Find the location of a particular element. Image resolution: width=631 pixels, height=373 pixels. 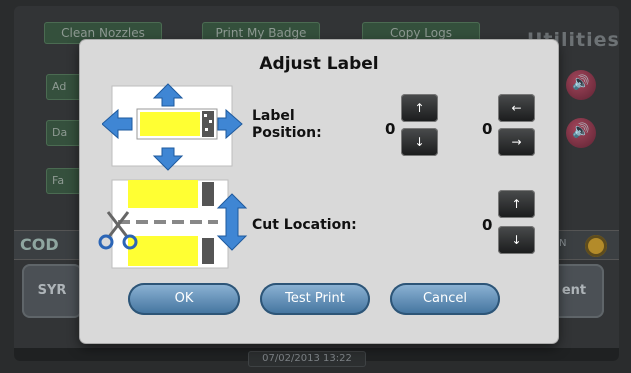

label-vertical-value: 0 is located at coordinates (390, 129).